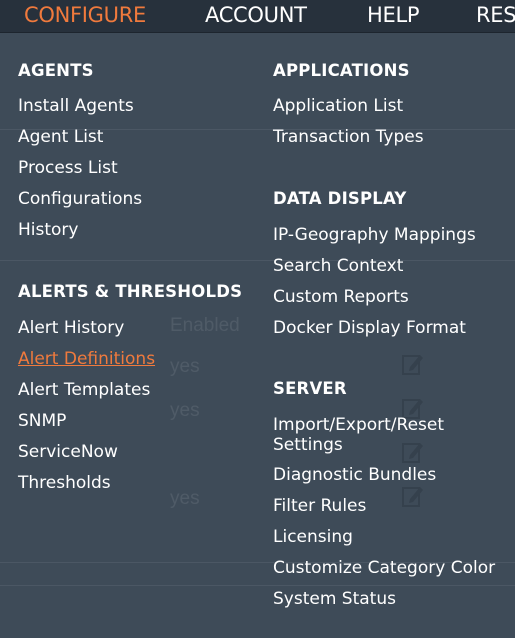 The height and width of the screenshot is (638, 515). What do you see at coordinates (369, 328) in the screenshot?
I see `menu-item-docker-display-format: Docker Display Format` at bounding box center [369, 328].